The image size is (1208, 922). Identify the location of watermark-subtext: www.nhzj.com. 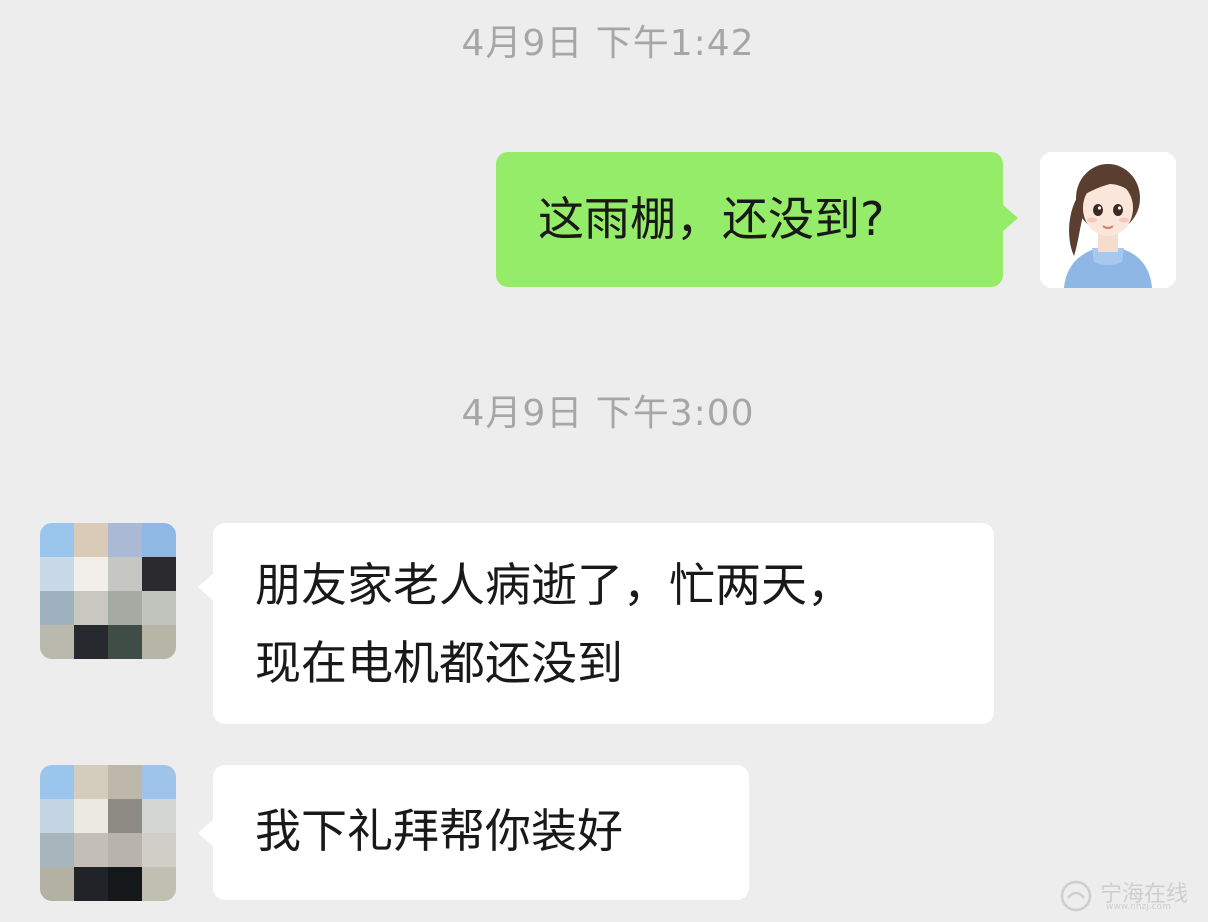
(1138, 907).